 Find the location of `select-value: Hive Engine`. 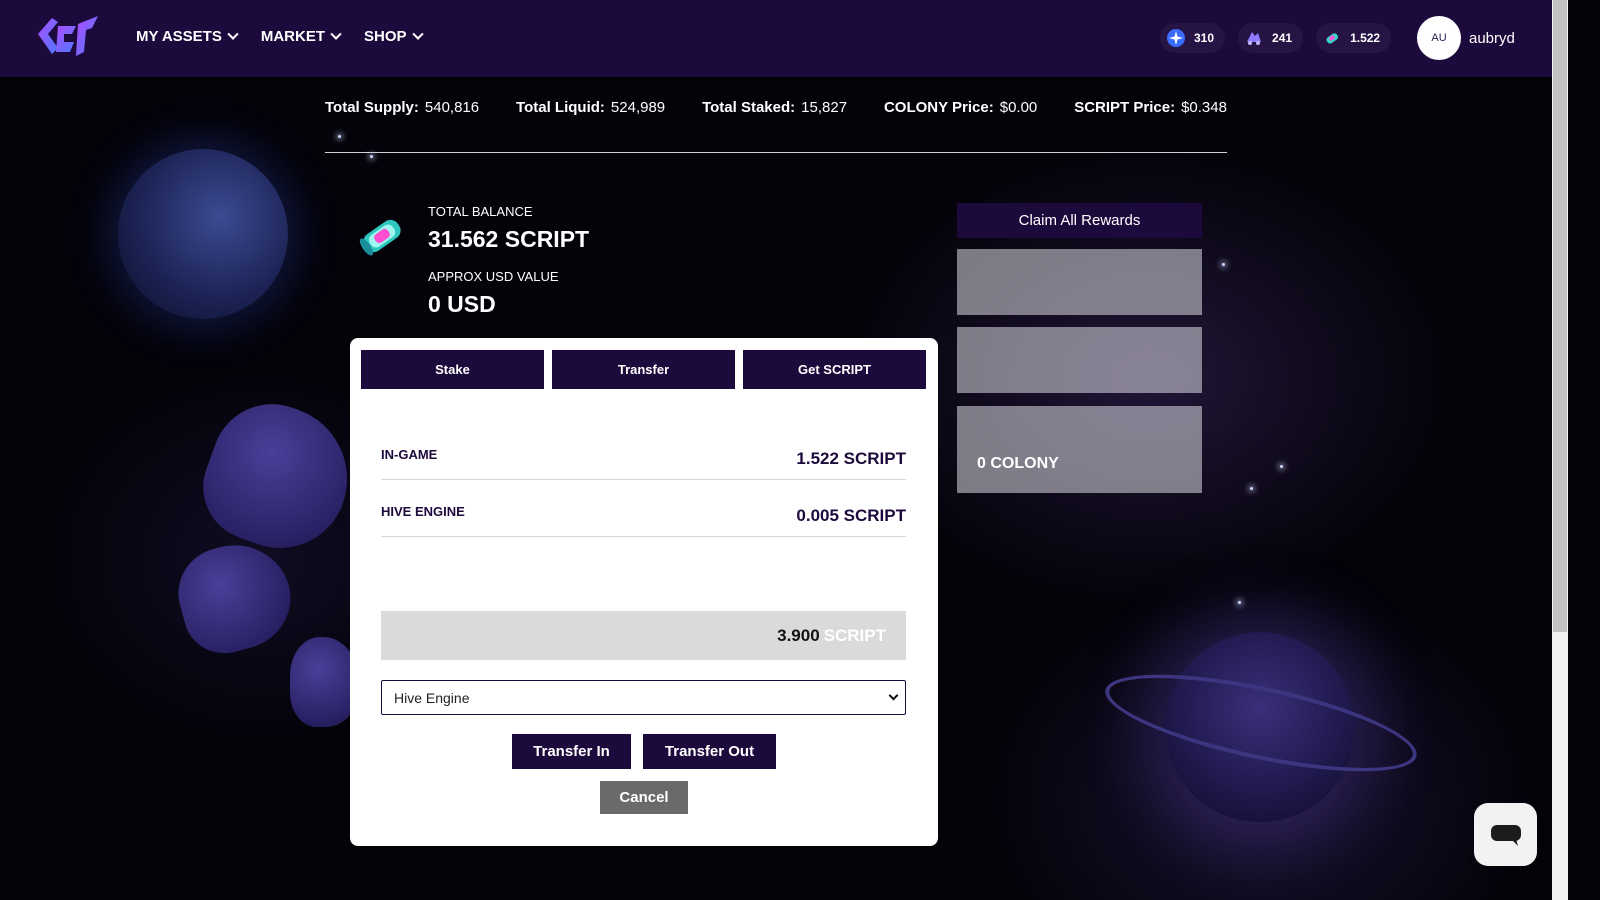

select-value: Hive Engine is located at coordinates (432, 697).